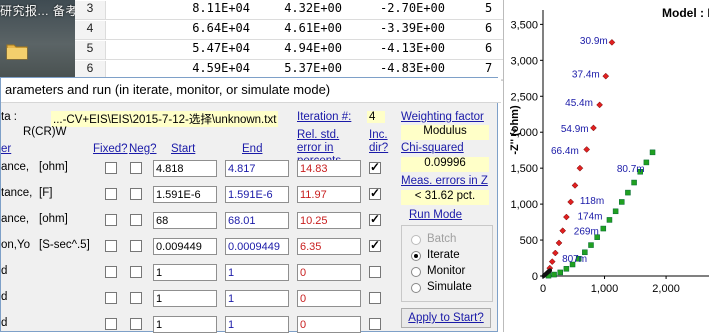 This screenshot has height=333, width=709. What do you see at coordinates (90, 10) in the screenshot?
I see `row-number: 3` at bounding box center [90, 10].